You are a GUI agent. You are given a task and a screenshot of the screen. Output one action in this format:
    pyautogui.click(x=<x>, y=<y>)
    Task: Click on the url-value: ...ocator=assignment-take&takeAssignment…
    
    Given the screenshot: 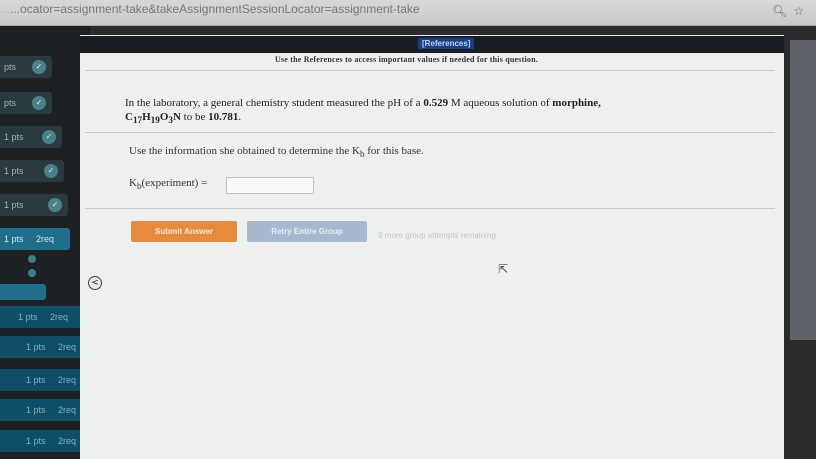 What is the action you would take?
    pyautogui.click(x=215, y=9)
    